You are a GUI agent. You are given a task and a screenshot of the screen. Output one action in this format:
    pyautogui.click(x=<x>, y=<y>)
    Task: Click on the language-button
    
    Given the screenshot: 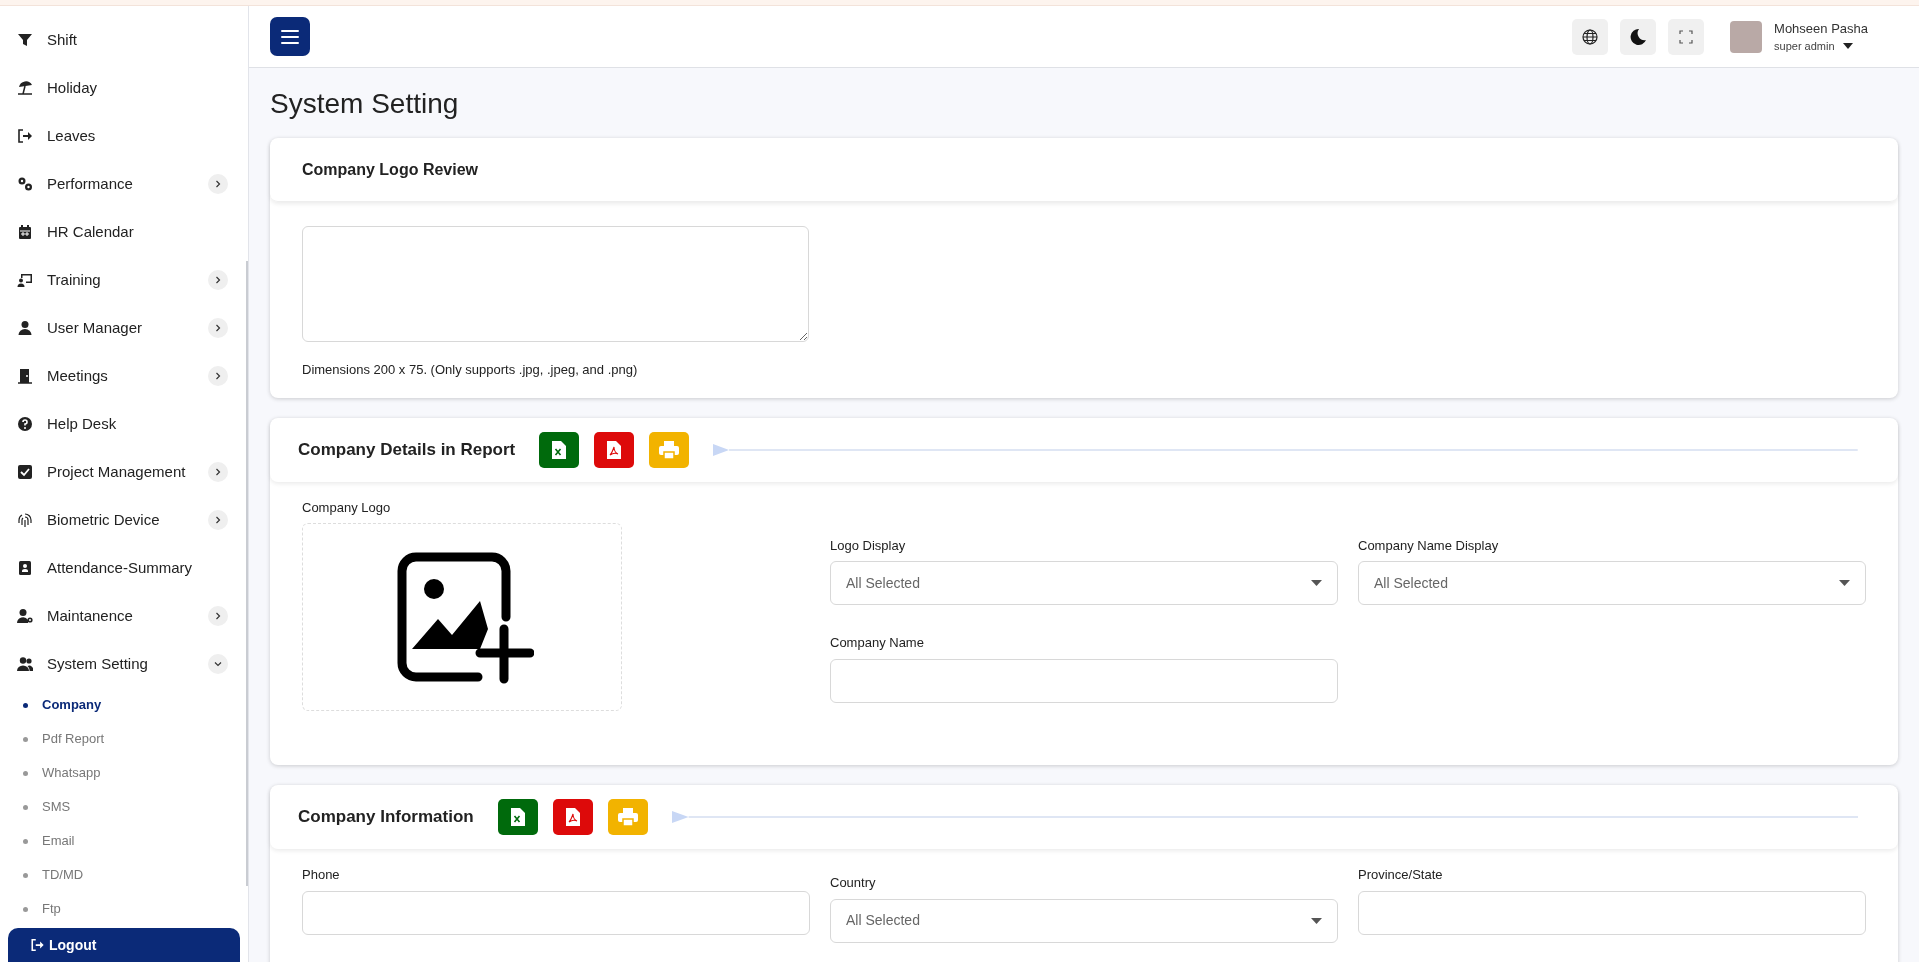 What is the action you would take?
    pyautogui.click(x=1590, y=36)
    